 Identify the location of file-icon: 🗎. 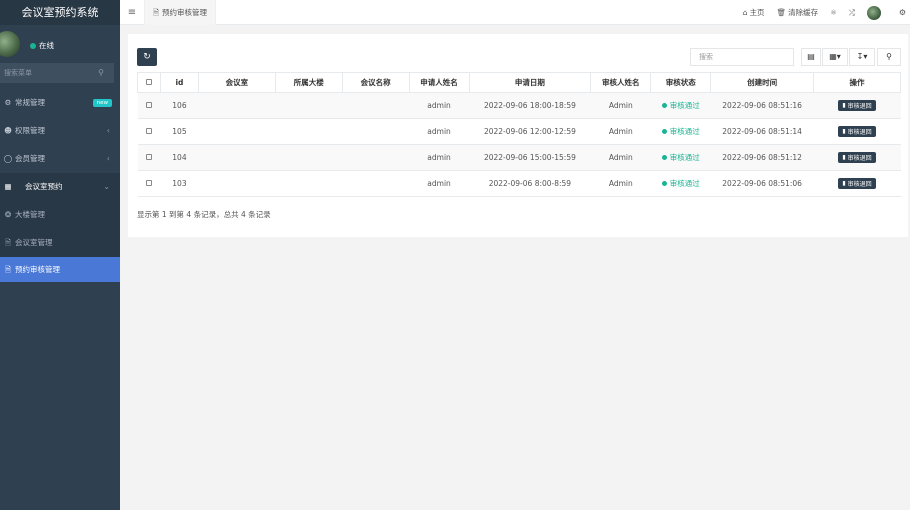
(8, 269).